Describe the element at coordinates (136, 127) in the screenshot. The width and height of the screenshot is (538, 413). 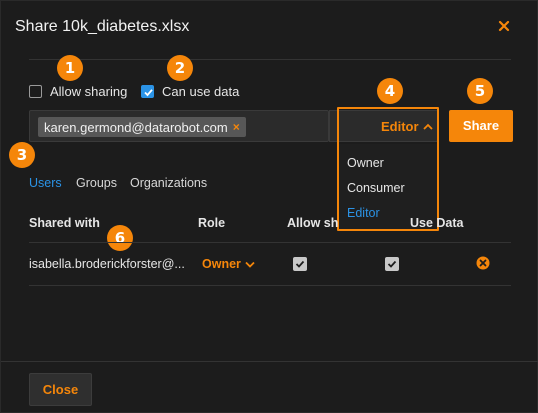
I see `recipient-chip-email: karen.germond@datarobot.com` at that location.